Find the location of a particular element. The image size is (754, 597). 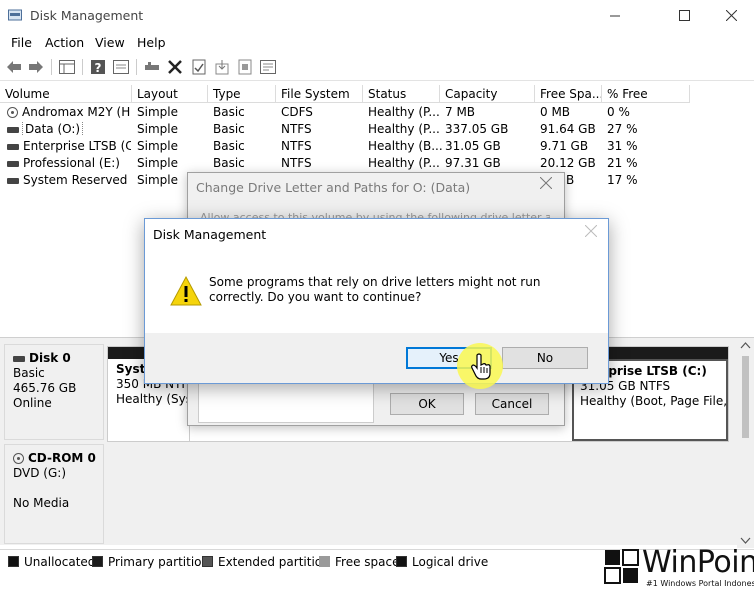

dialog-title: Disk Management is located at coordinates (210, 234).